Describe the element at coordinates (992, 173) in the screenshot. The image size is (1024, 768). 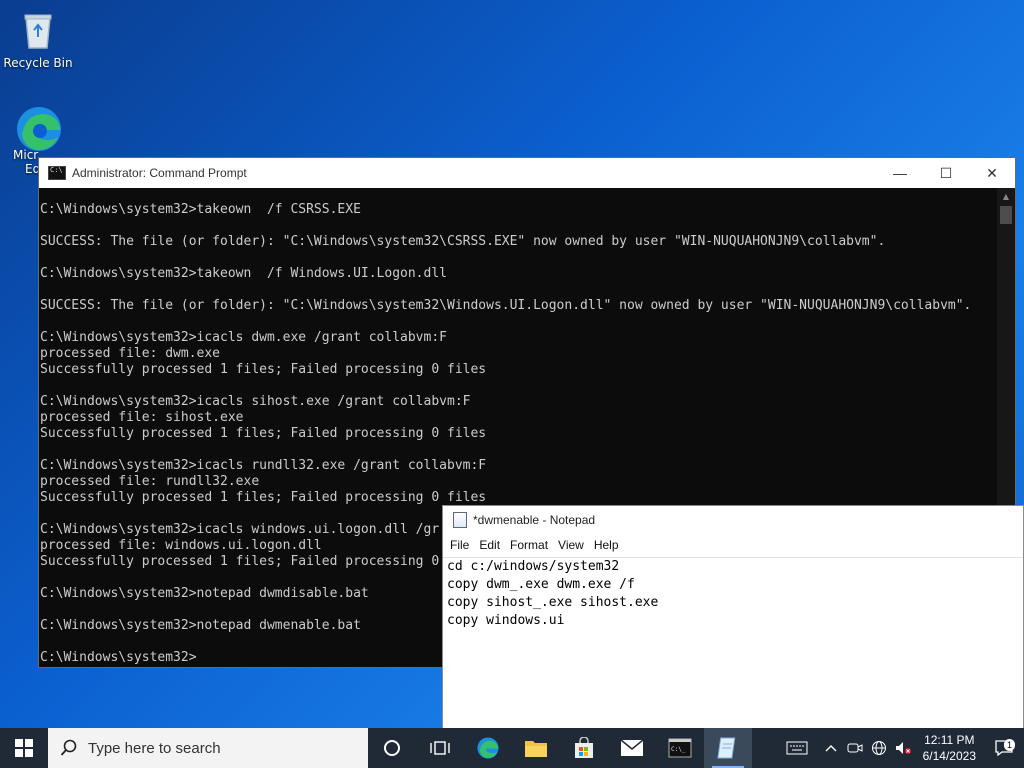
I see `cmd-close-button: ✕` at that location.